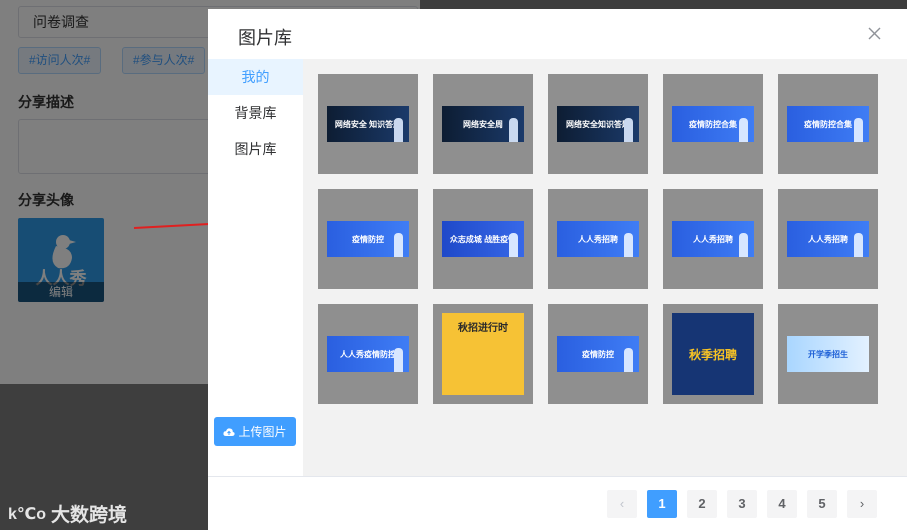 This screenshot has width=907, height=530. Describe the element at coordinates (27, 514) in the screenshot. I see `watermark-logo-icon: k℃o` at that location.